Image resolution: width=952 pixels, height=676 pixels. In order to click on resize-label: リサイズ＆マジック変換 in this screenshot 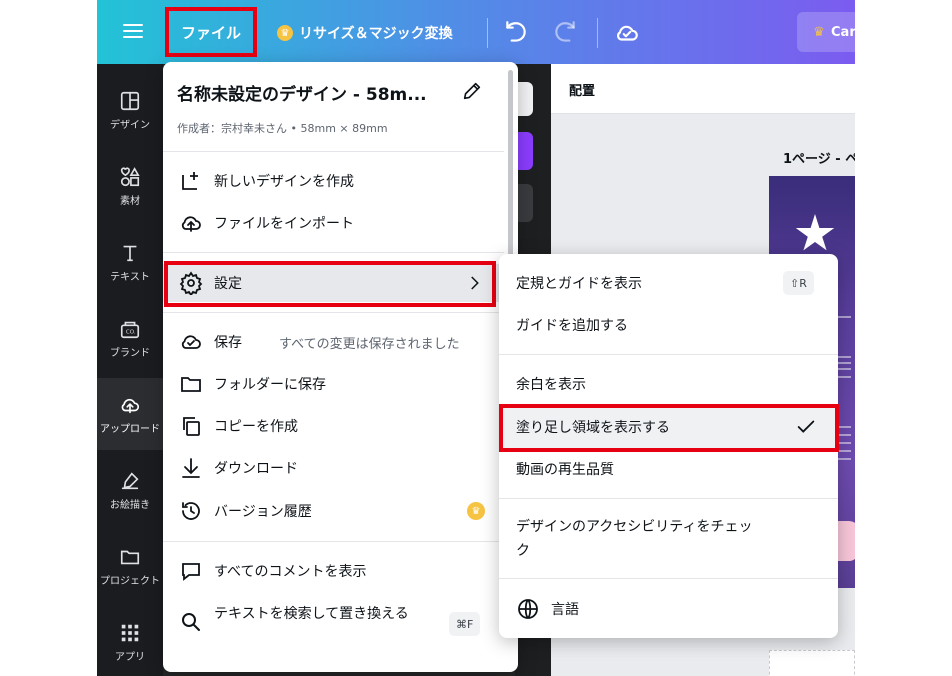, I will do `click(376, 34)`.